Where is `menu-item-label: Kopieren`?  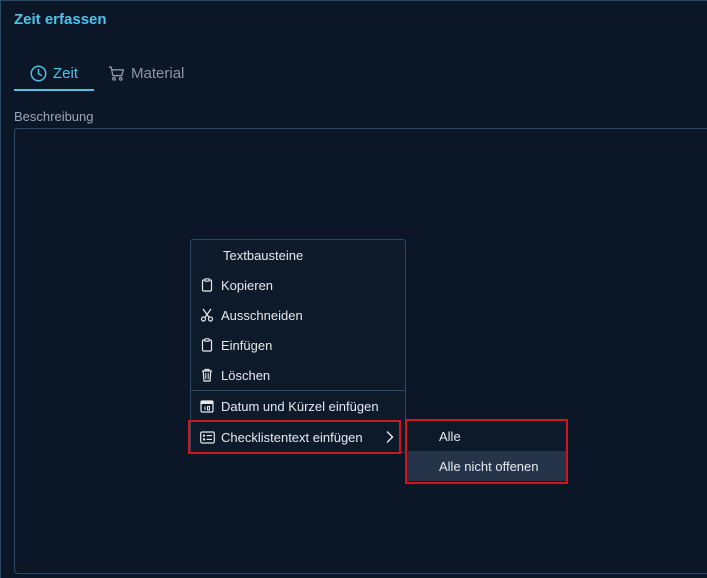 menu-item-label: Kopieren is located at coordinates (247, 285).